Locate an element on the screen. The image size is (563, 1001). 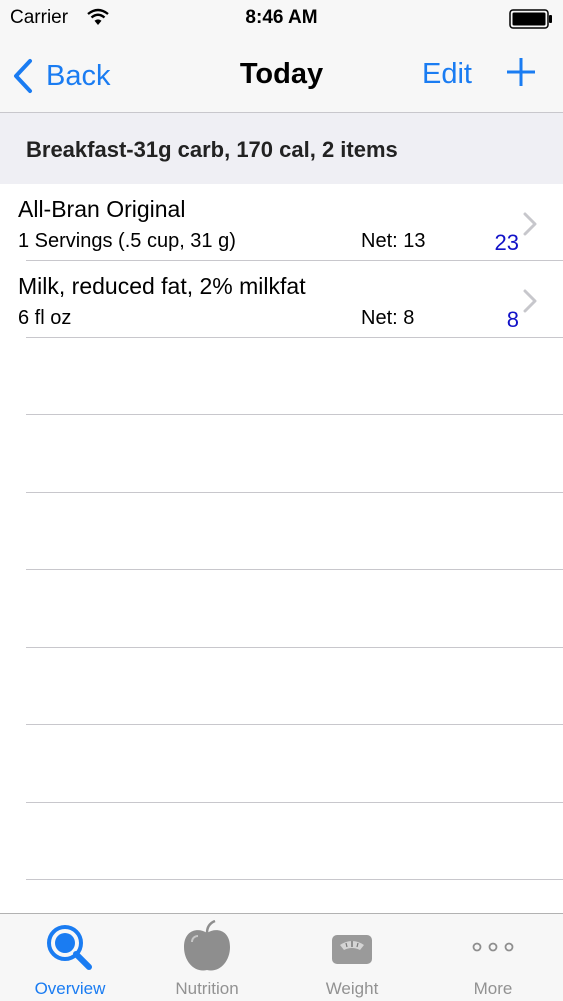
edit-button: Edit is located at coordinates (447, 74).